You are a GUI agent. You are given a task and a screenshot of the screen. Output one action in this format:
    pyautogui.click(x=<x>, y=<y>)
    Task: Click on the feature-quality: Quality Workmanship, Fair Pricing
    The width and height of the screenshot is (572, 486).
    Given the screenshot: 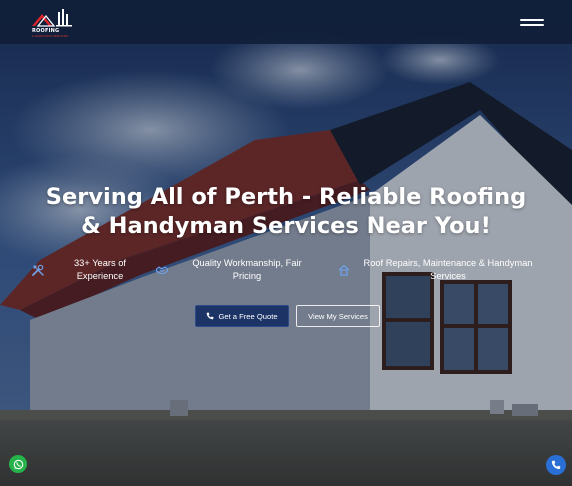 What is the action you would take?
    pyautogui.click(x=241, y=271)
    